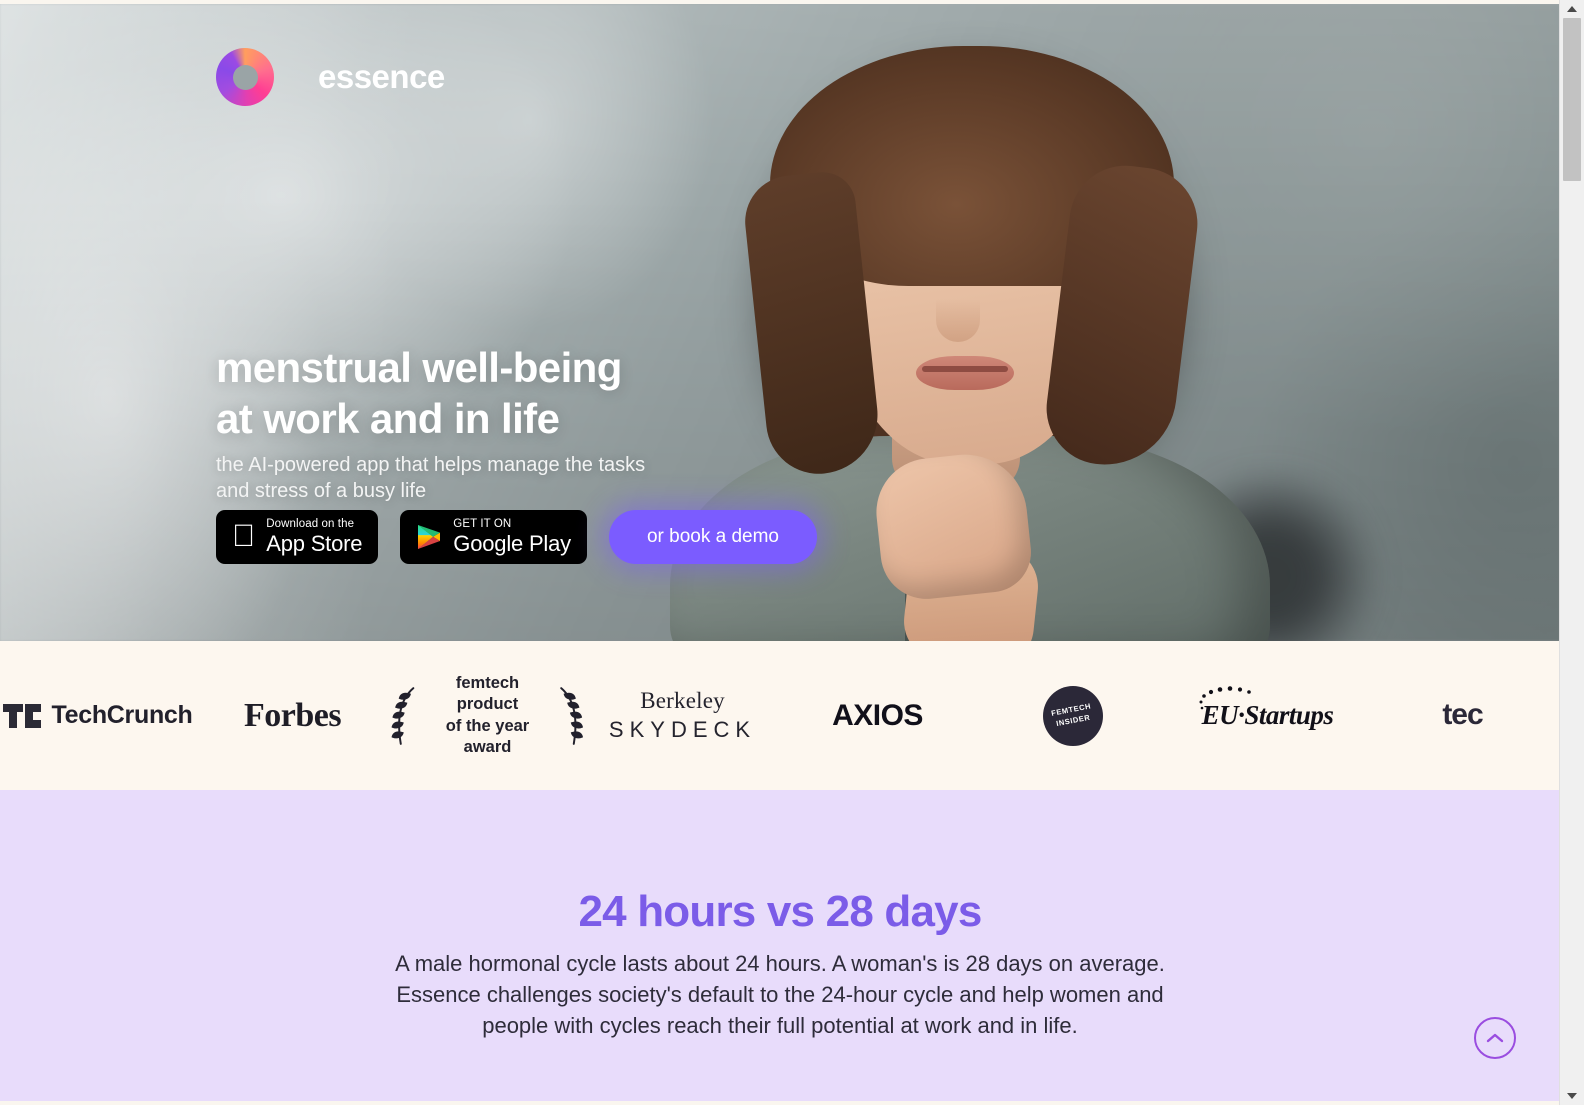 This screenshot has width=1584, height=1105. Describe the element at coordinates (419, 368) in the screenshot. I see `headline-line-1: menstrual well-being` at that location.